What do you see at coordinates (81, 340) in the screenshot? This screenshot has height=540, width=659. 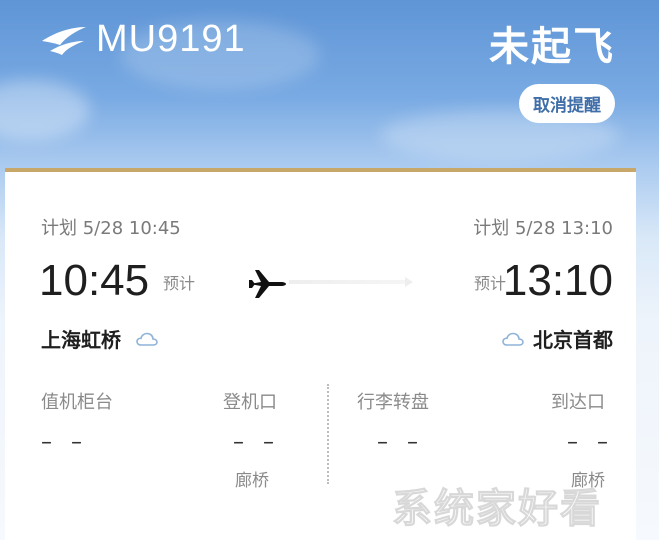 I see `departure-airport-name: 上海虹桥` at bounding box center [81, 340].